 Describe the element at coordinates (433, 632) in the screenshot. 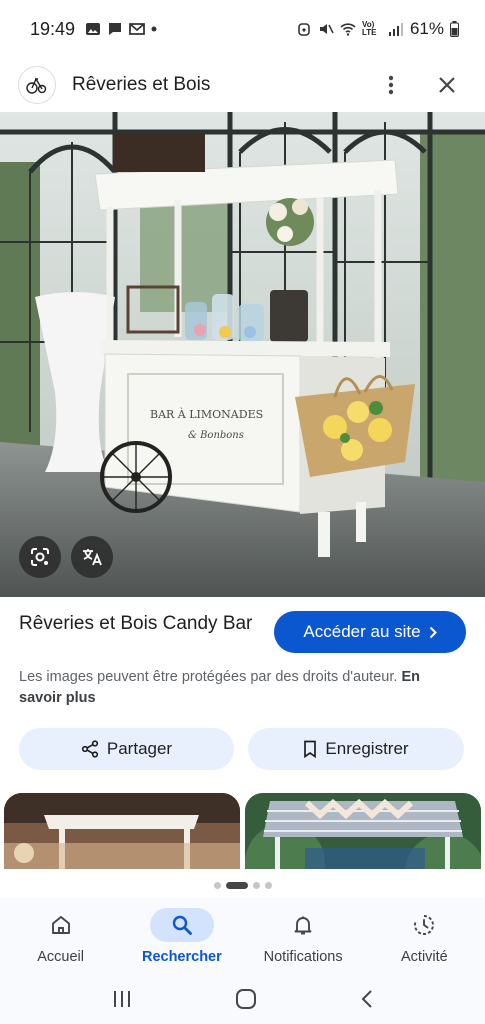

I see `chevron-right-icon` at that location.